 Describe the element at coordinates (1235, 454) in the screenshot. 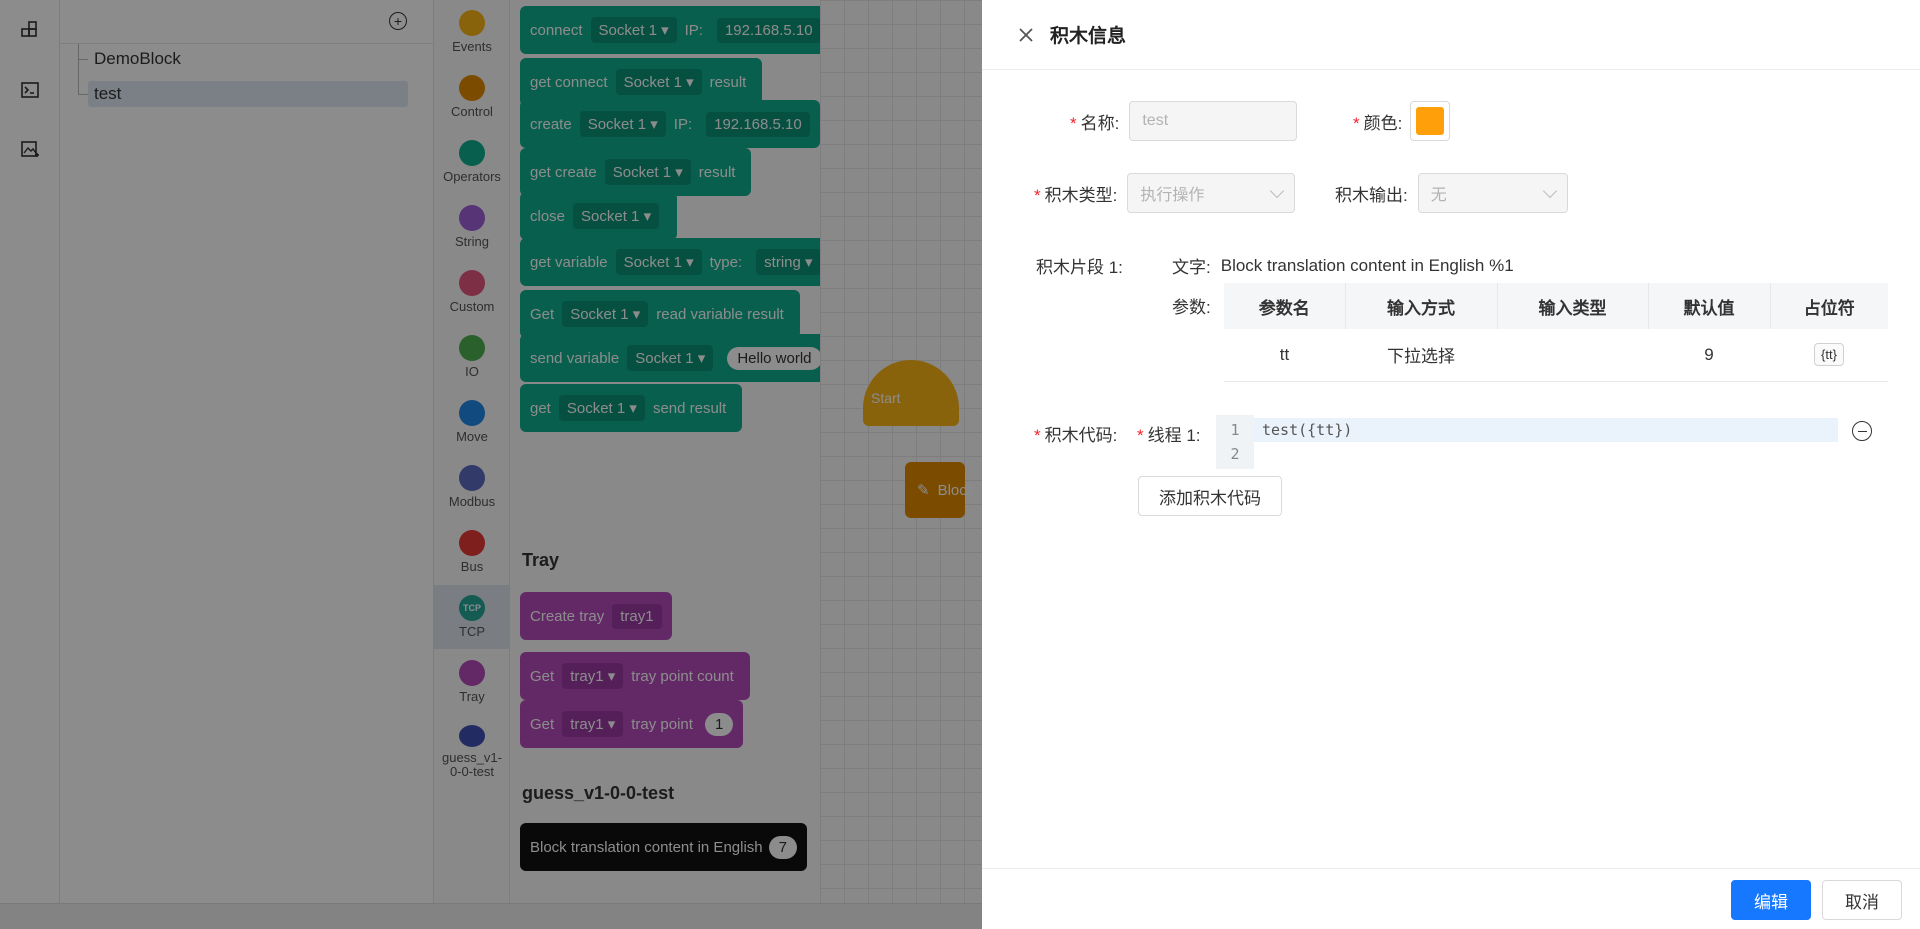

I see `line-number: 2` at that location.